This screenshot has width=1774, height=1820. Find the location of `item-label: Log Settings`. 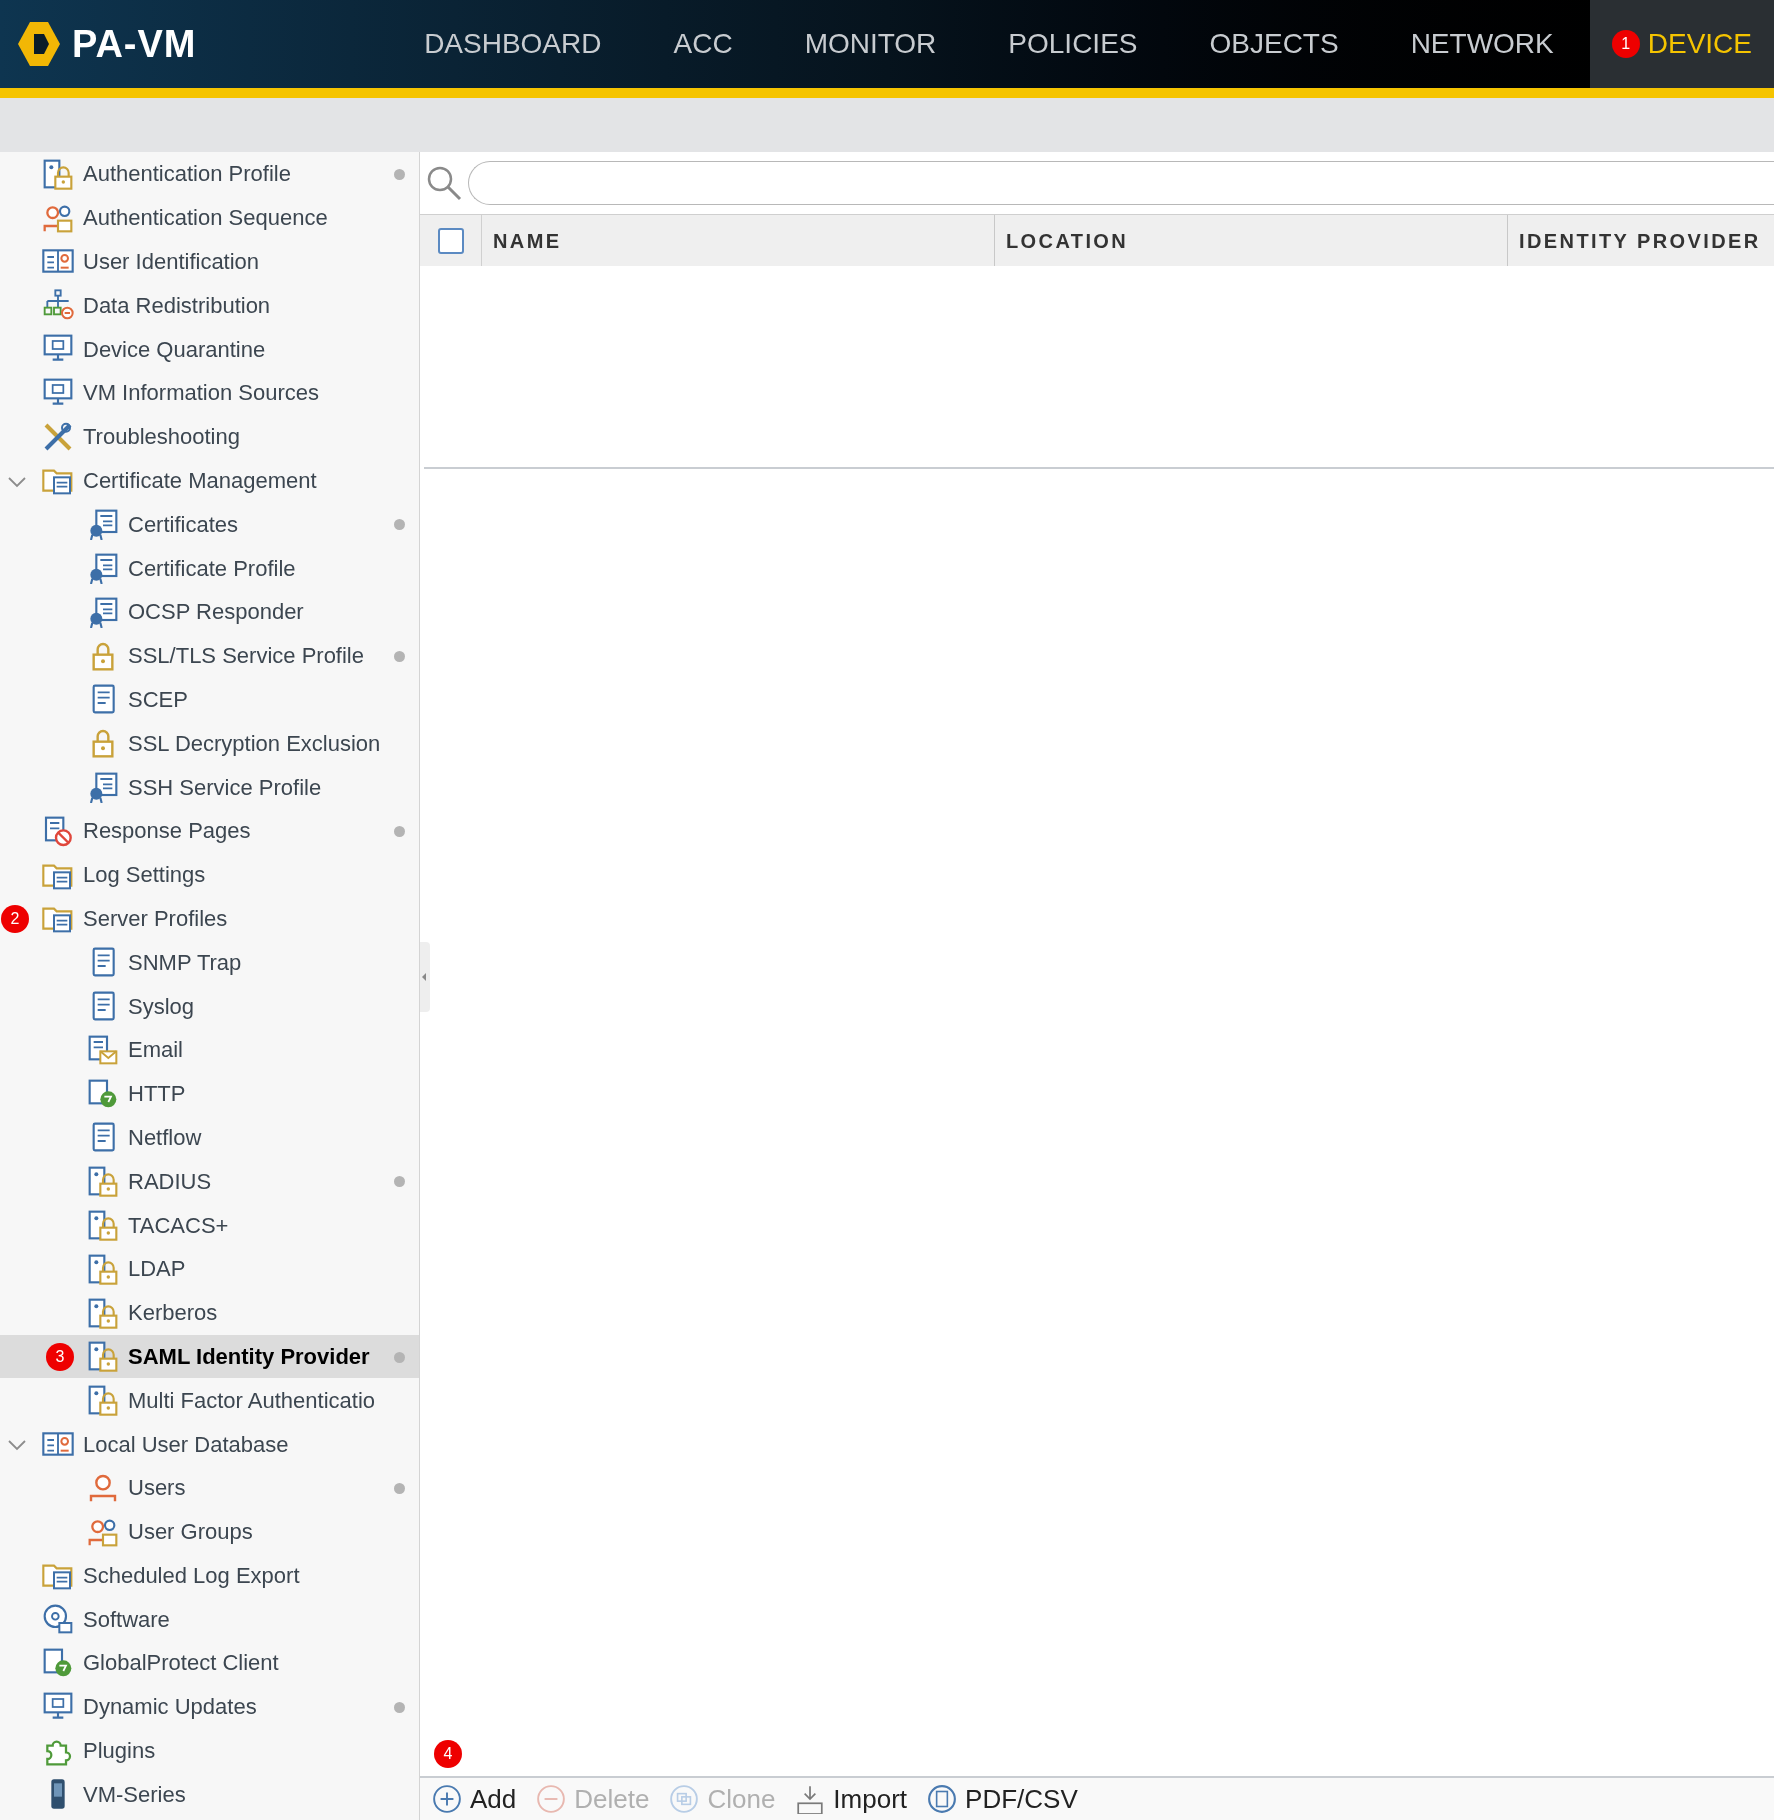

item-label: Log Settings is located at coordinates (144, 875).